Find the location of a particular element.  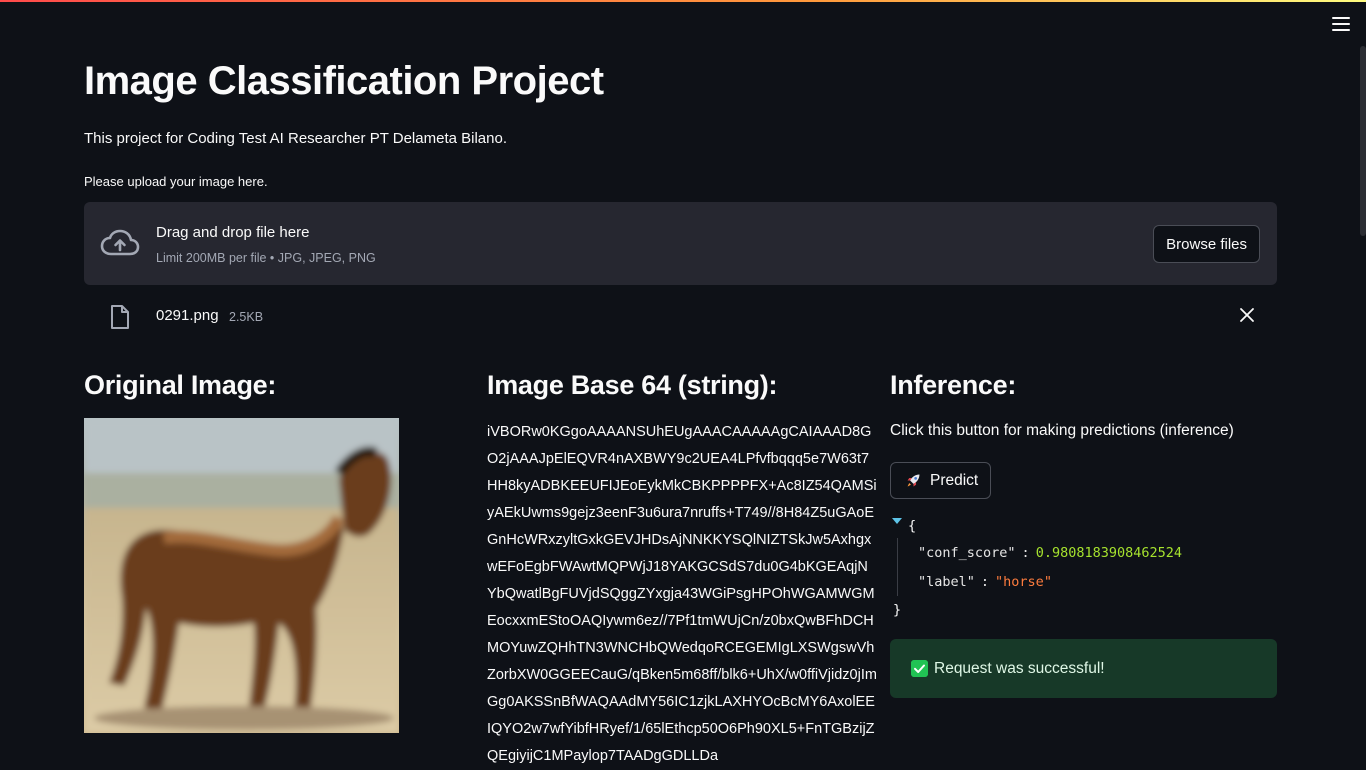

scrollbar is located at coordinates (1363, 141).